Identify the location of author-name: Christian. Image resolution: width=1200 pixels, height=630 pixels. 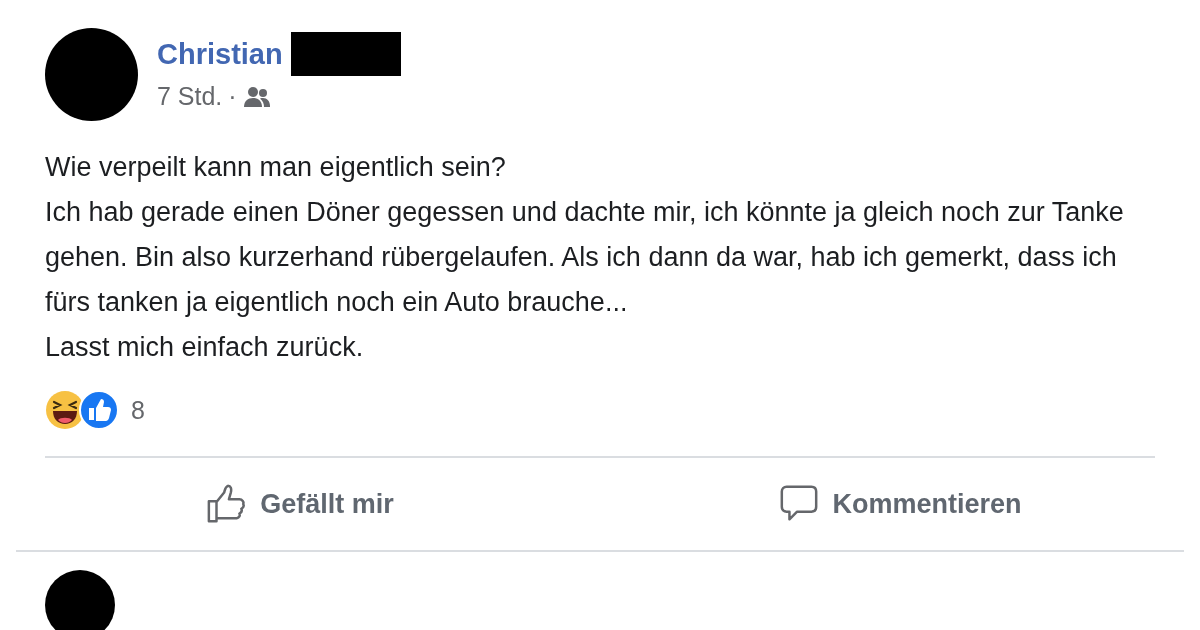
(220, 54).